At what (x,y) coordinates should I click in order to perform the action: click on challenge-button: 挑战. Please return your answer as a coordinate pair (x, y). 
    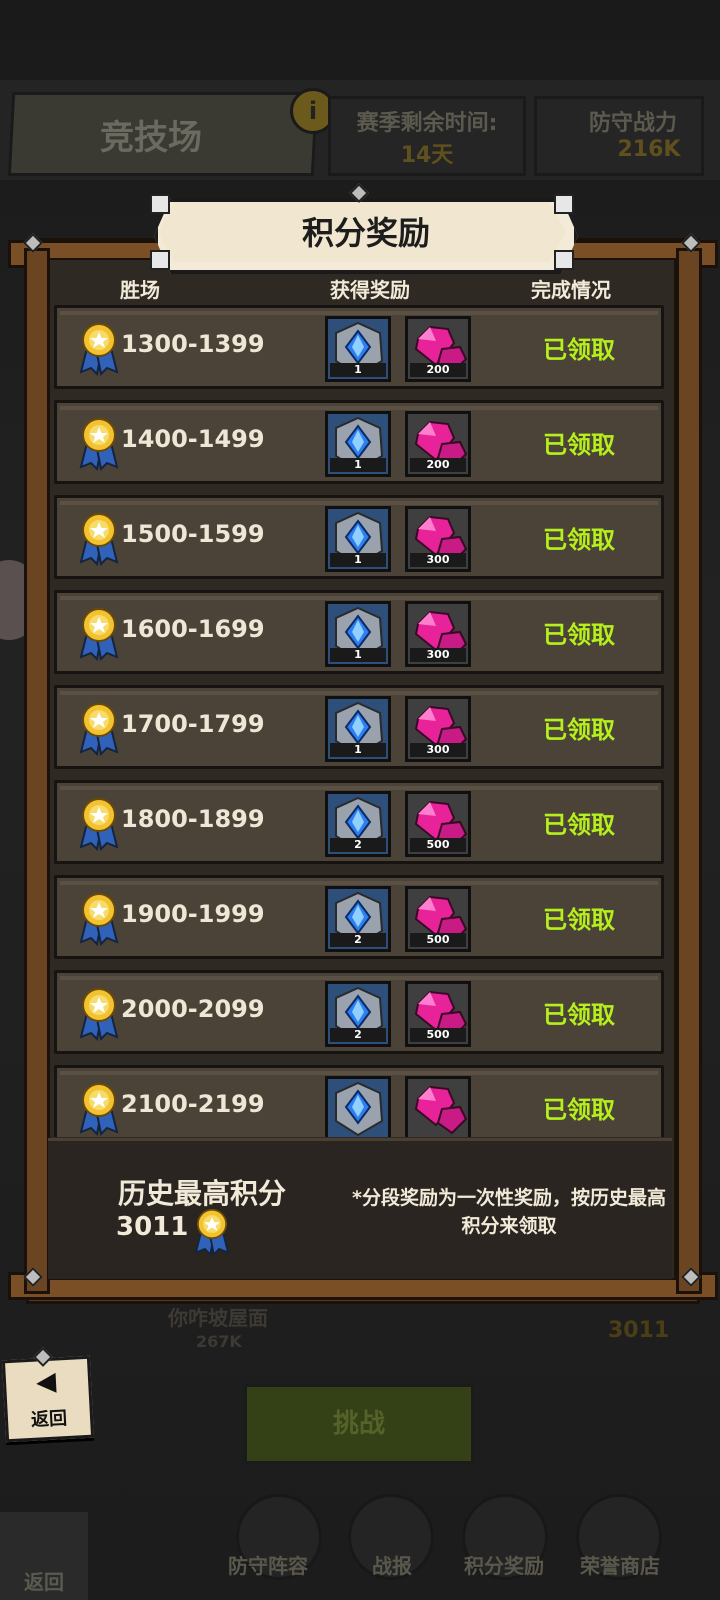
    Looking at the image, I should click on (359, 1424).